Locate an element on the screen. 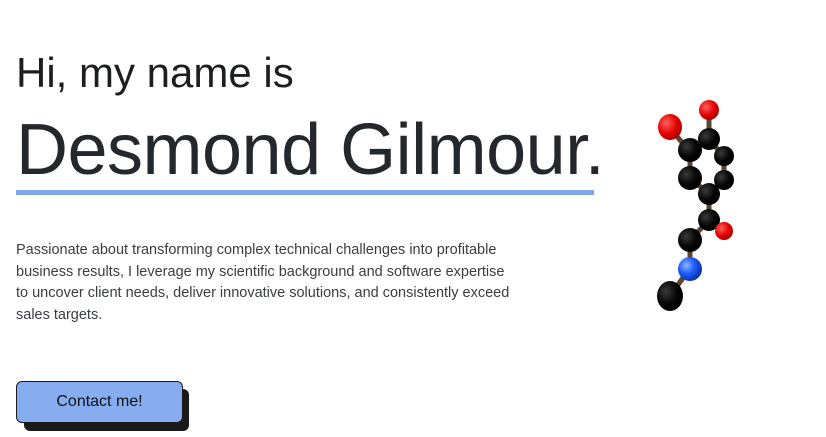 Image resolution: width=826 pixels, height=437 pixels. contact-button: Contact me! is located at coordinates (99, 402).